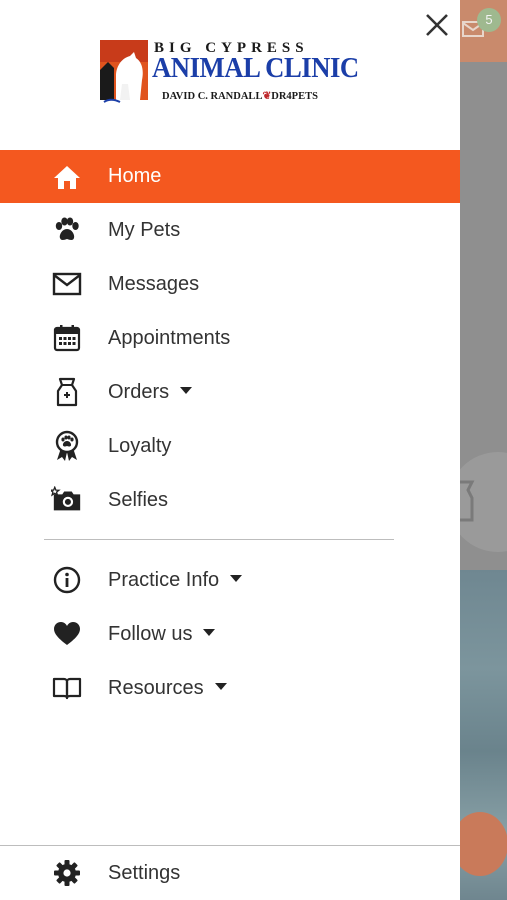 This screenshot has width=507, height=900. Describe the element at coordinates (67, 230) in the screenshot. I see `paw-icon` at that location.